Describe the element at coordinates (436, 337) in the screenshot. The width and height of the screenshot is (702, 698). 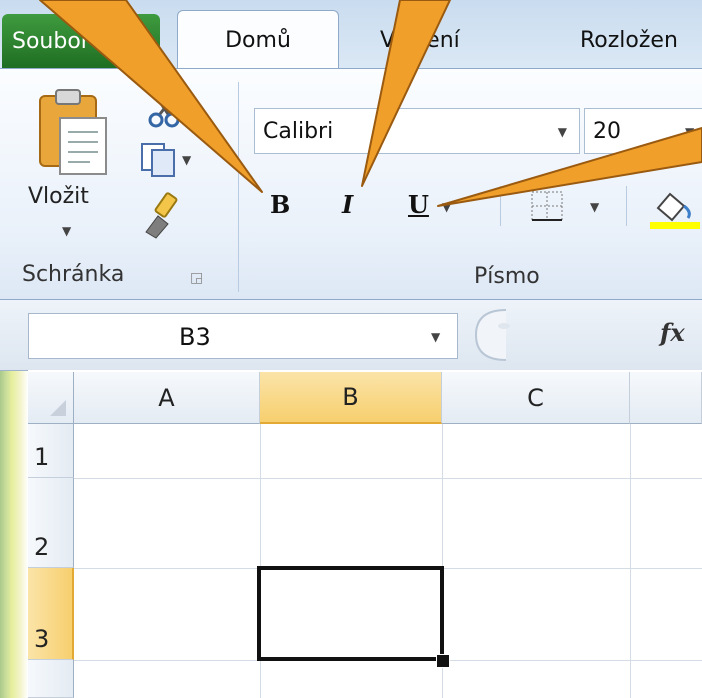
I see `name-box-dropdown-icon: ▼` at that location.